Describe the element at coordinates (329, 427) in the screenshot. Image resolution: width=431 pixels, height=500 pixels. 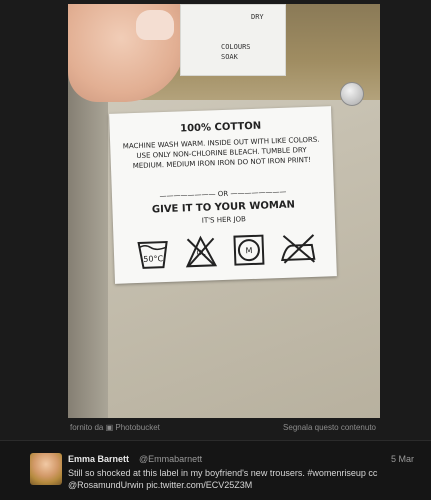
I see `report-content-link: Segnala questo contenuto` at that location.